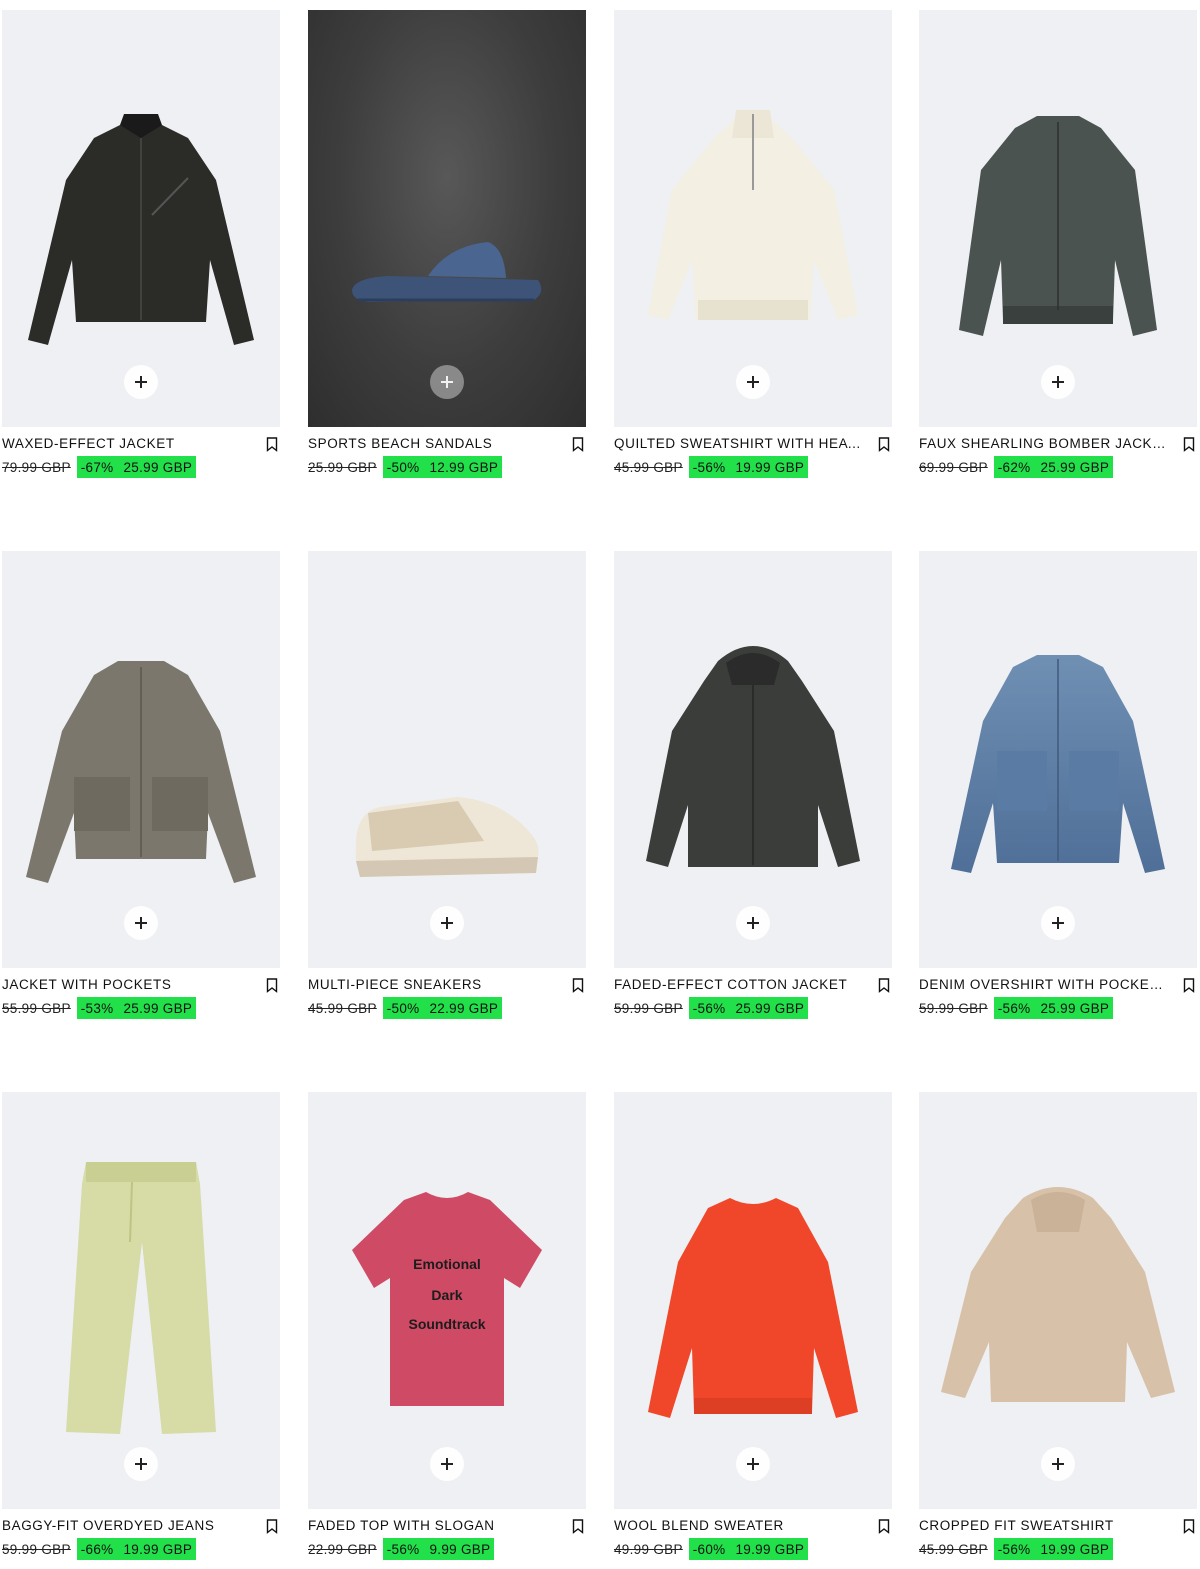 This screenshot has width=1200, height=1569. Describe the element at coordinates (97, 1549) in the screenshot. I see `discount-percent: -66%` at that location.